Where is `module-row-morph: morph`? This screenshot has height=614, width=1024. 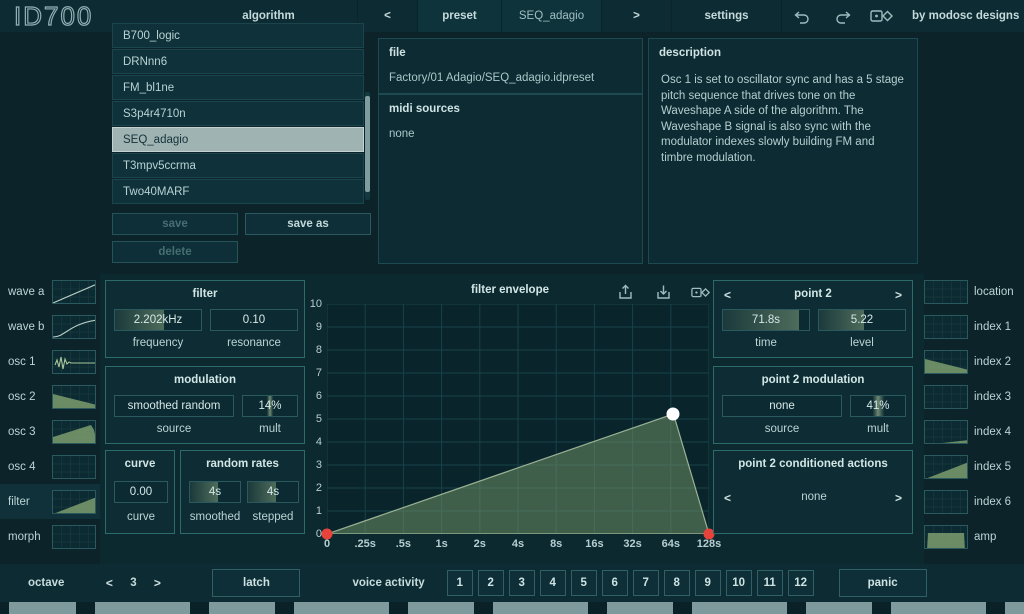
module-row-morph: morph is located at coordinates (50, 536).